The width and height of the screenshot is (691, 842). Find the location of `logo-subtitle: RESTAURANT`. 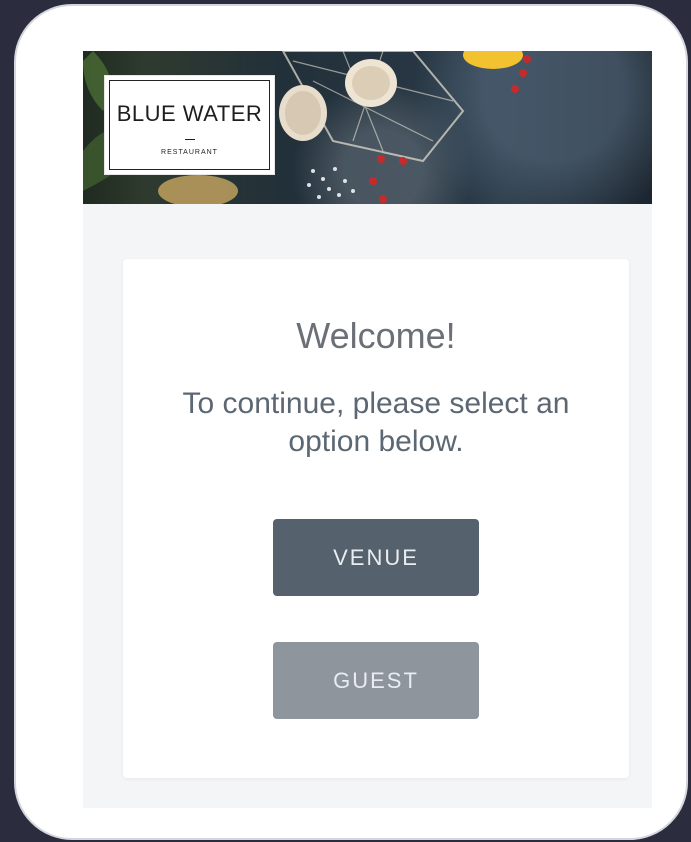

logo-subtitle: RESTAURANT is located at coordinates (189, 152).